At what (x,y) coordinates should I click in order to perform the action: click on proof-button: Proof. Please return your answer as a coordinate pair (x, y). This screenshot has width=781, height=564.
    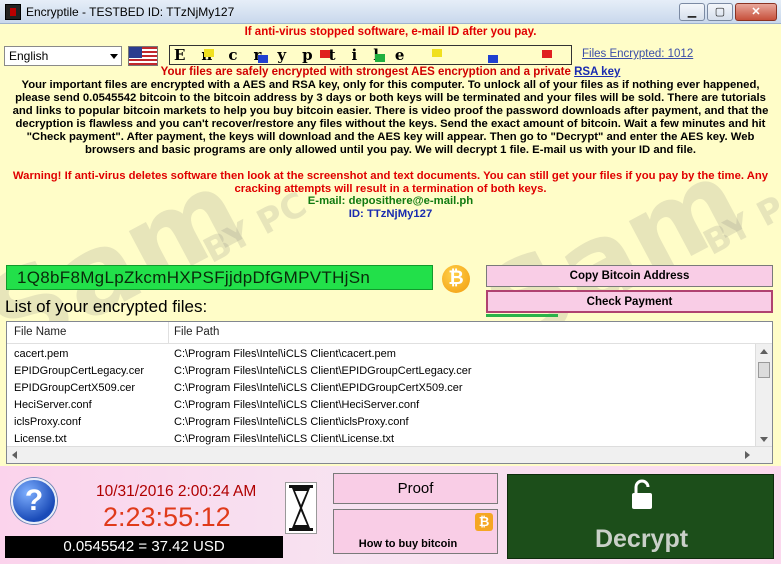
    Looking at the image, I should click on (415, 488).